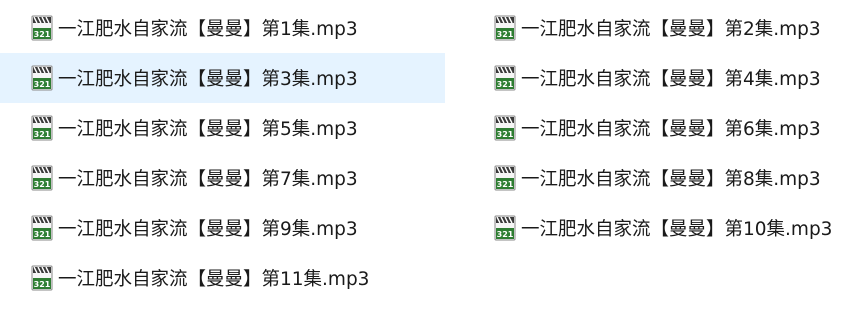 The height and width of the screenshot is (311, 848). Describe the element at coordinates (671, 129) in the screenshot. I see `file-name: 一江肥水自家流【曼曼】第6集.mp3` at that location.